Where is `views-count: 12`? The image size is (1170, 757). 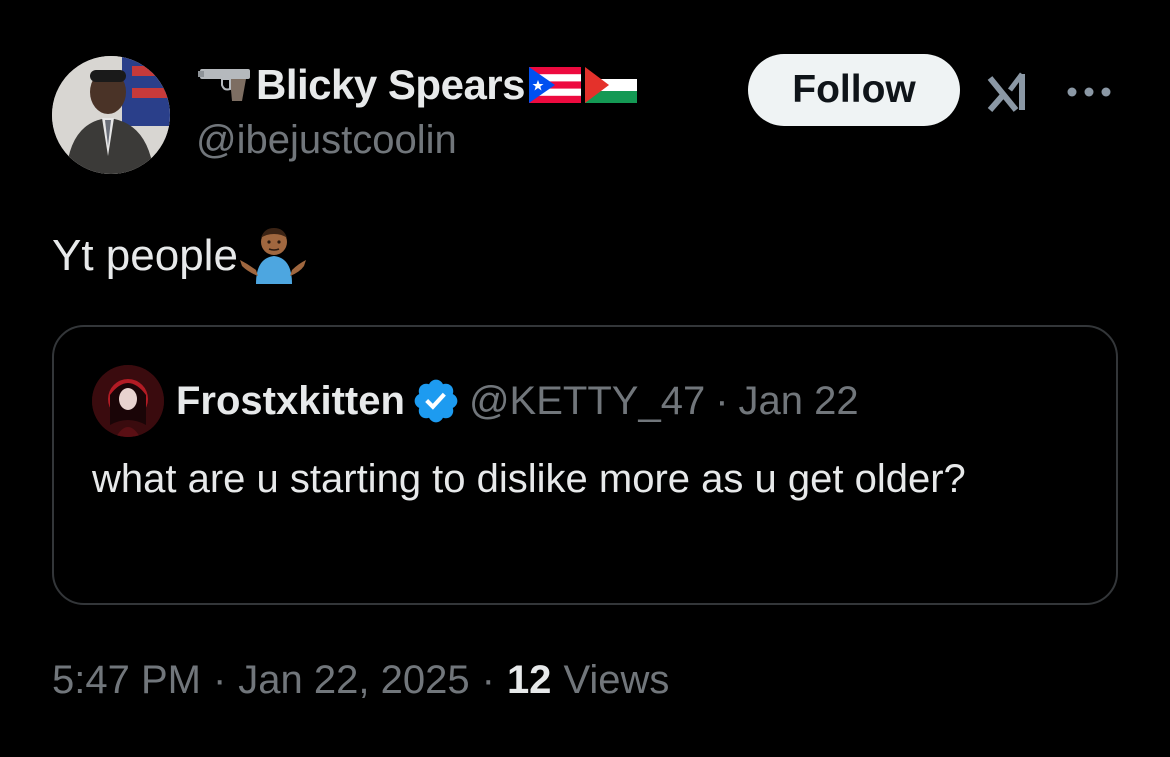 views-count: 12 is located at coordinates (529, 680).